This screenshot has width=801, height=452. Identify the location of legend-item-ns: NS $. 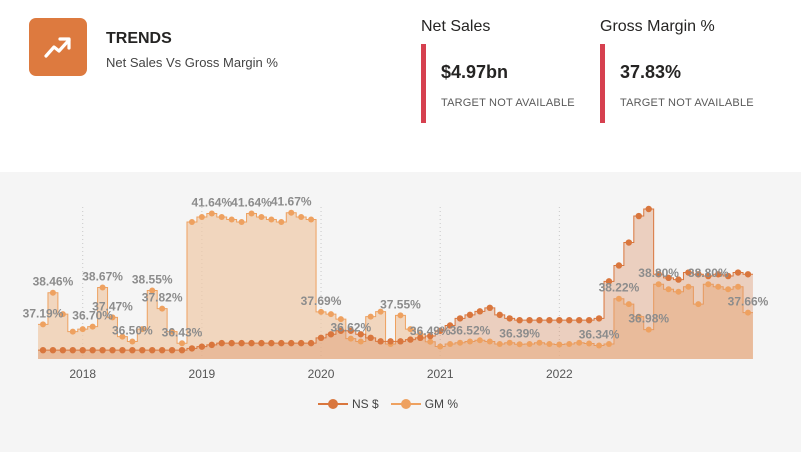
(348, 404).